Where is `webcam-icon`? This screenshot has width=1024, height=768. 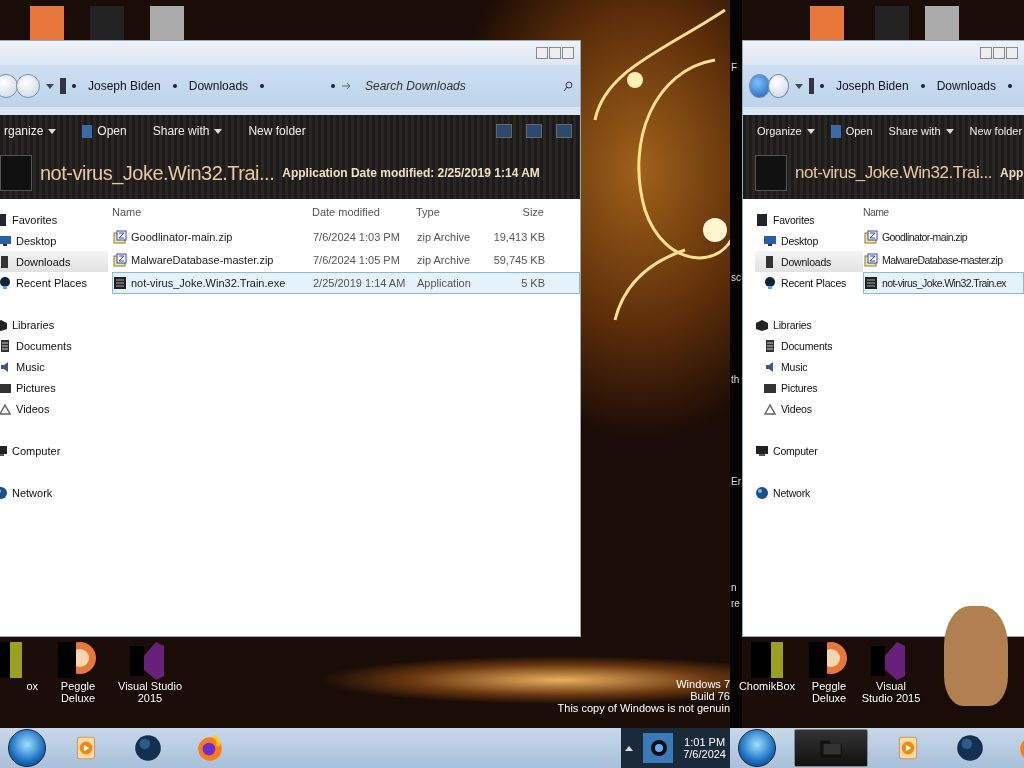 webcam-icon is located at coordinates (658, 748).